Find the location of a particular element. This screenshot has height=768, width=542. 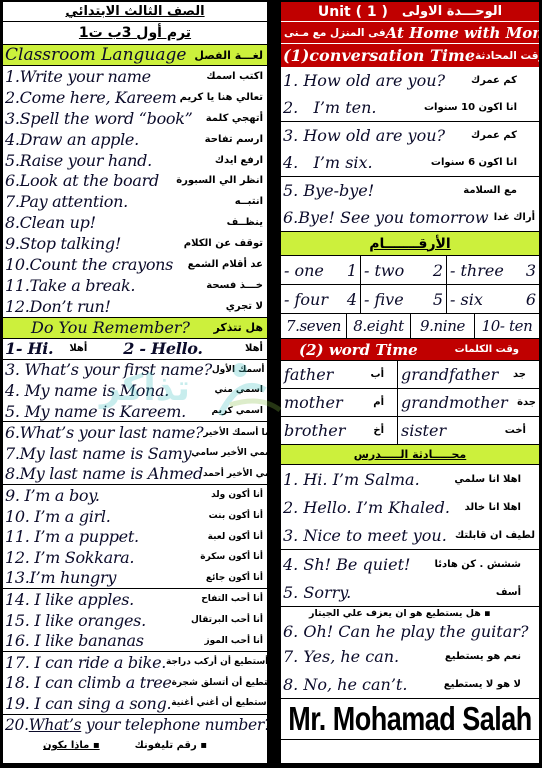

item-en: 7.Pay attention. is located at coordinates (66, 202).